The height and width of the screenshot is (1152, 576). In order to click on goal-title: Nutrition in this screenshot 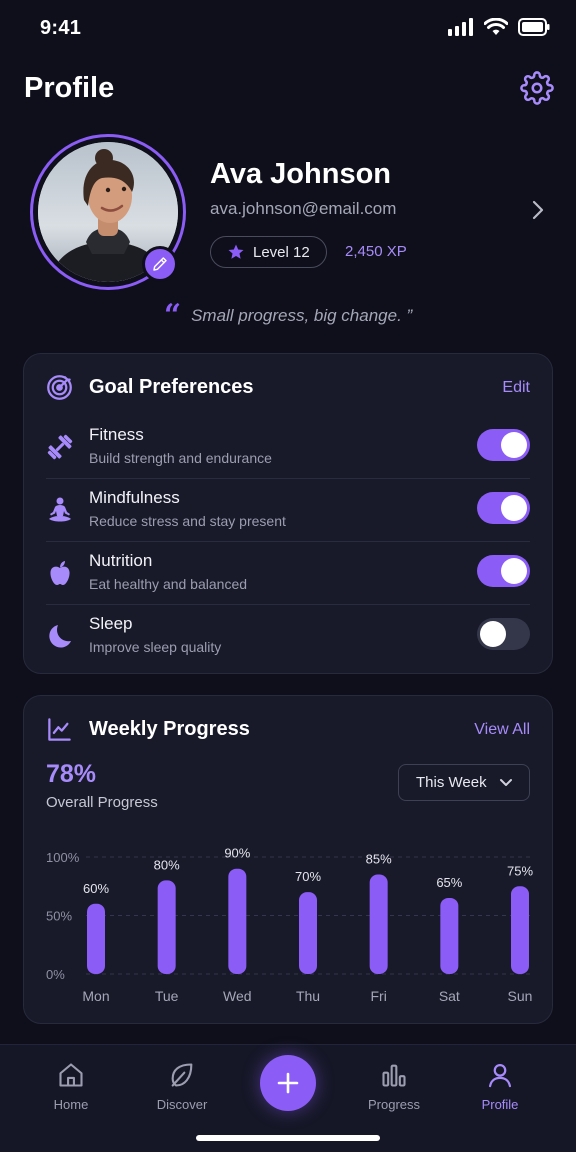, I will do `click(121, 560)`.